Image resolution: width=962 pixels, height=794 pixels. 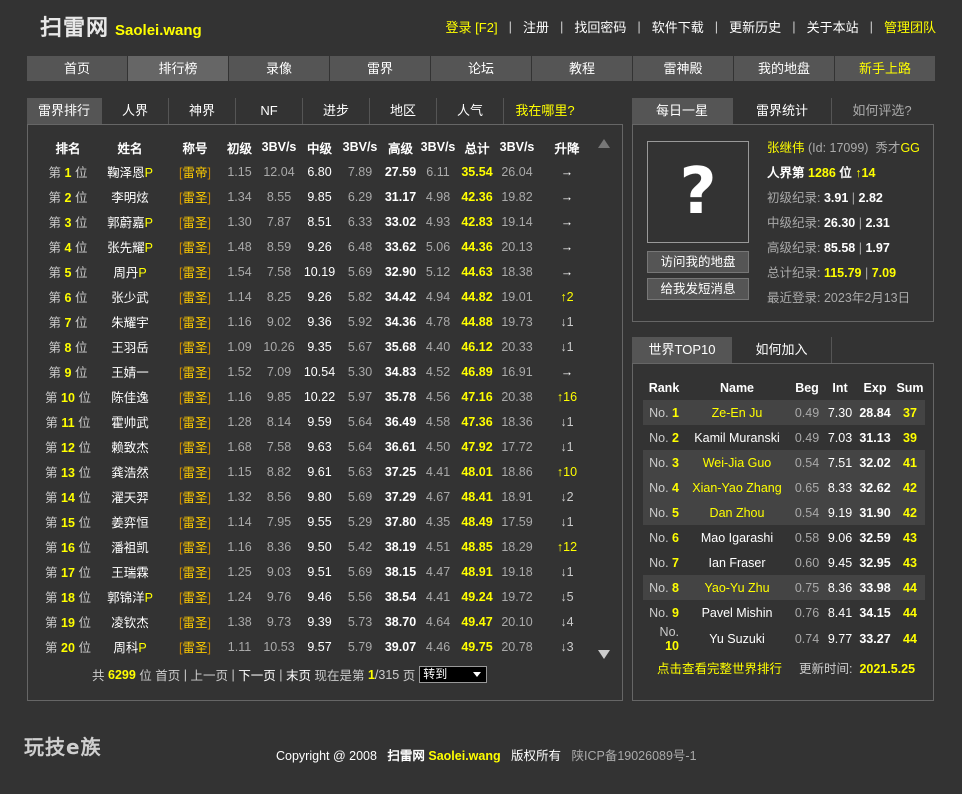 I want to click on beg-time: 1.25, so click(x=239, y=571).